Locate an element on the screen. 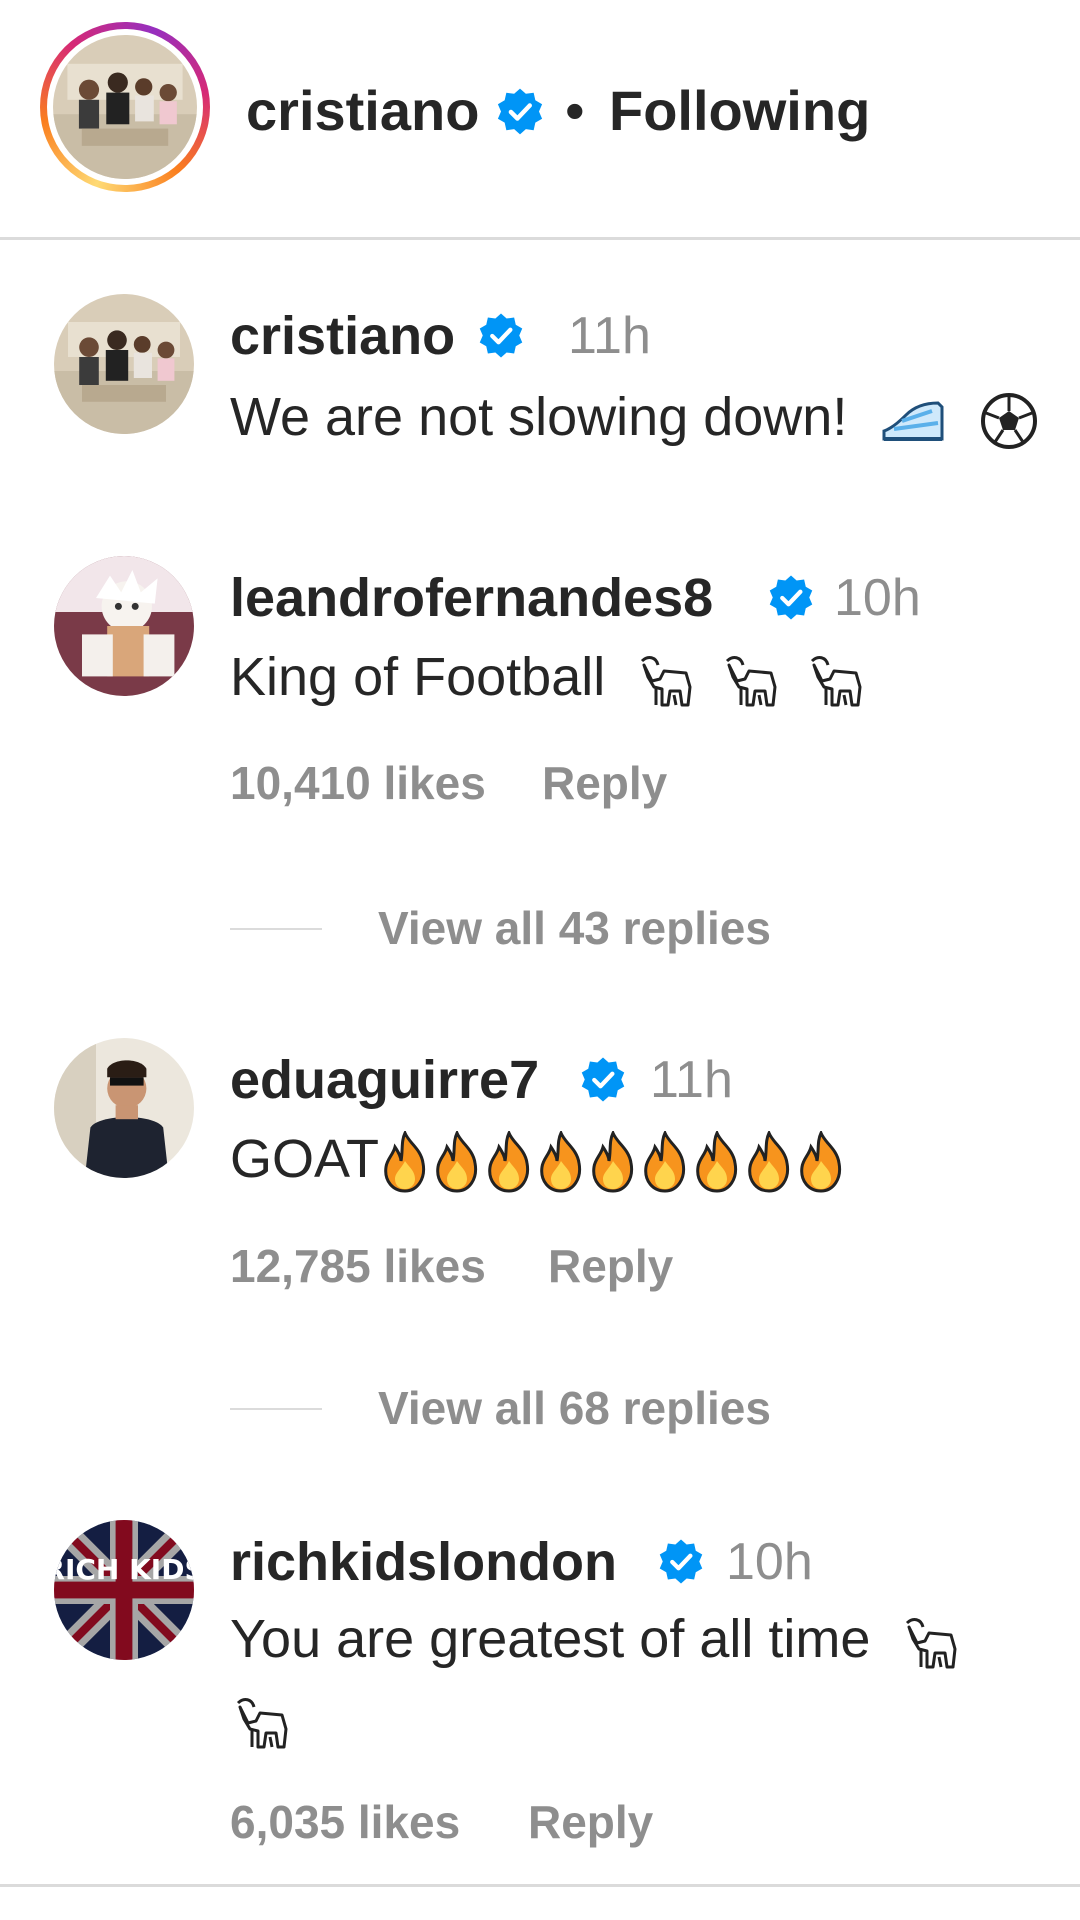  story-ring is located at coordinates (125, 107).